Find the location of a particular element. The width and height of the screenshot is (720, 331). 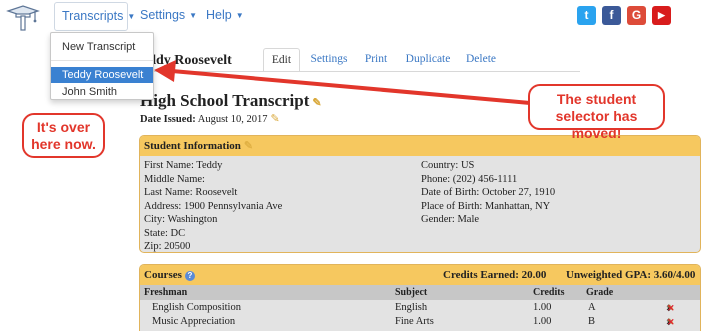

unweighted-gpa: Unweighted GPA: 3.60/4.00 is located at coordinates (630, 275).